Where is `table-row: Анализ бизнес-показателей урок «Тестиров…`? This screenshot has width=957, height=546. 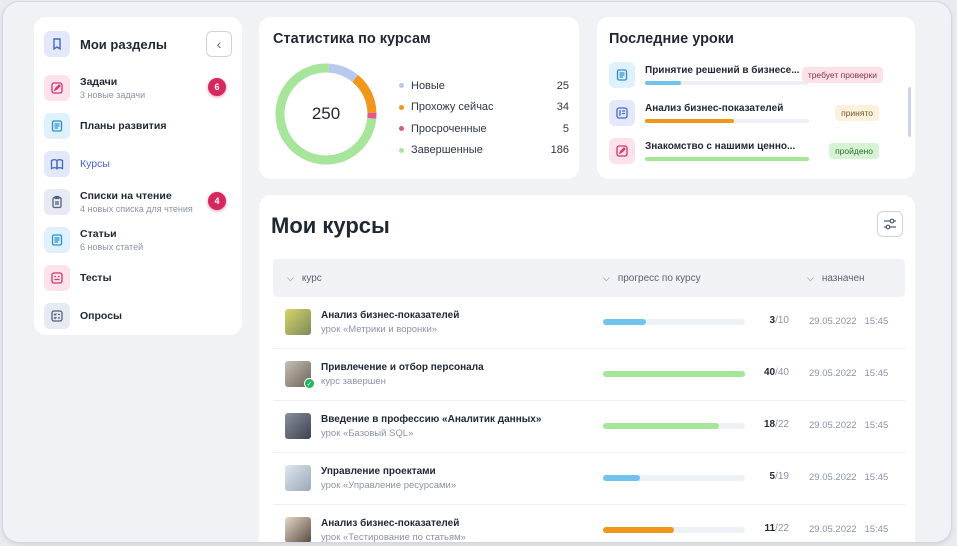 table-row: Анализ бизнес-показателей урок «Тестиров… is located at coordinates (589, 523).